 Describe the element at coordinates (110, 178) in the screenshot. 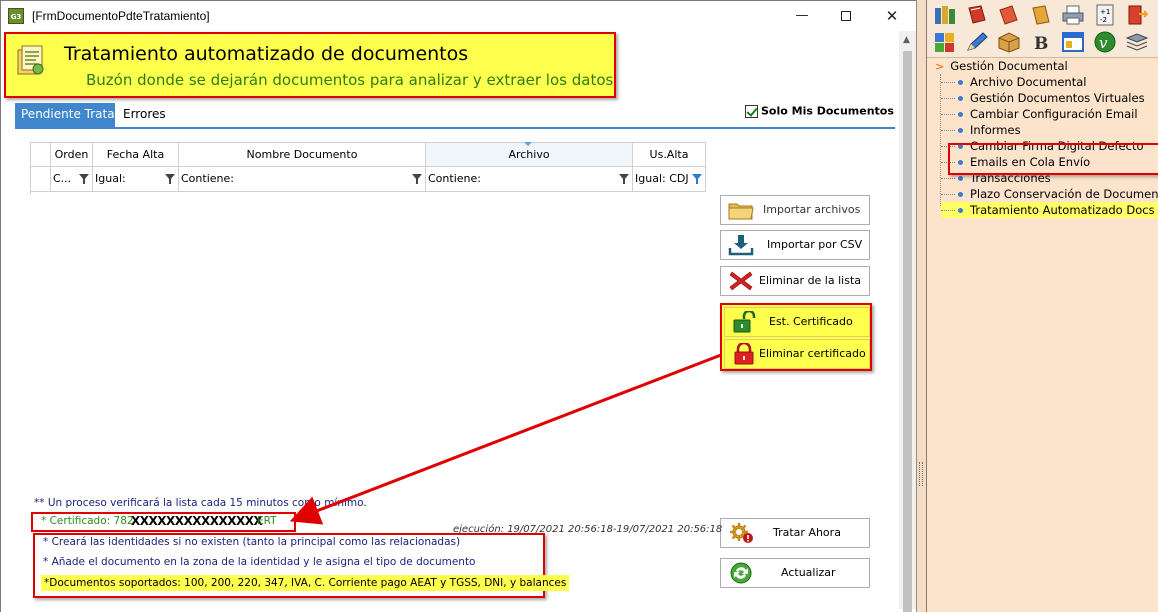

I see `filter-fecha-value: Igual:` at that location.